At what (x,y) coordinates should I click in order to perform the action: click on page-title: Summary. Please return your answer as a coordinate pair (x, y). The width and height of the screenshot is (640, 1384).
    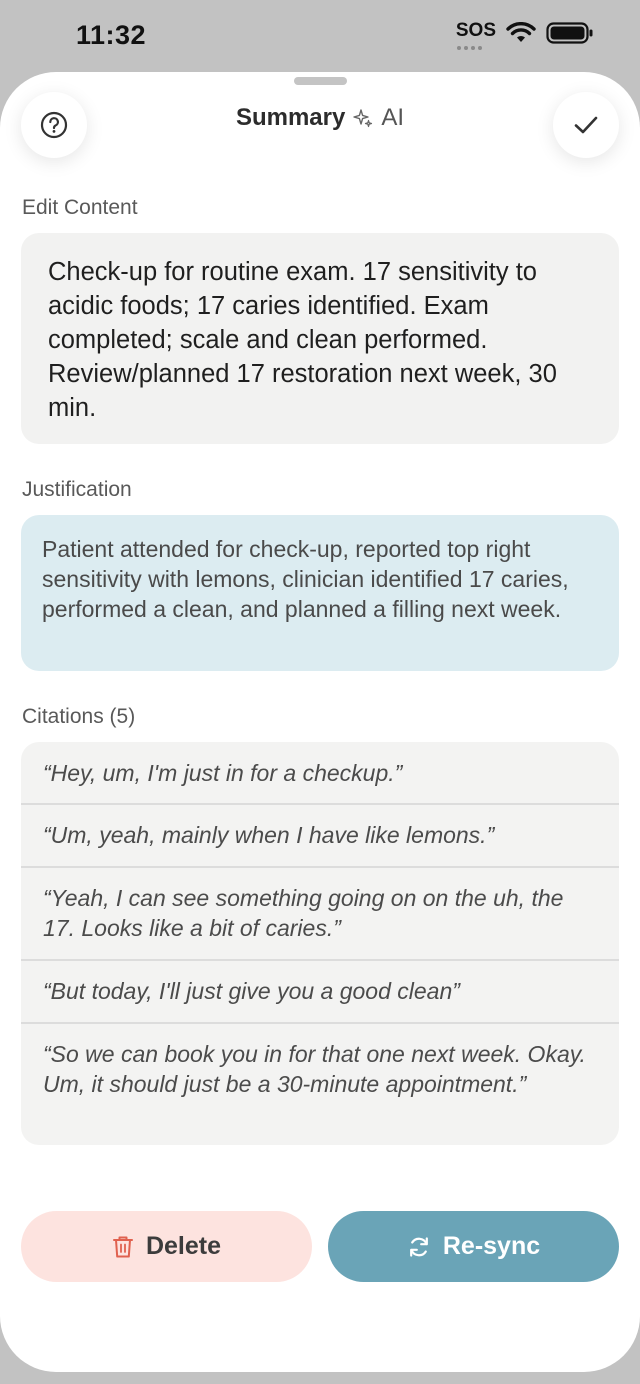
    Looking at the image, I should click on (290, 117).